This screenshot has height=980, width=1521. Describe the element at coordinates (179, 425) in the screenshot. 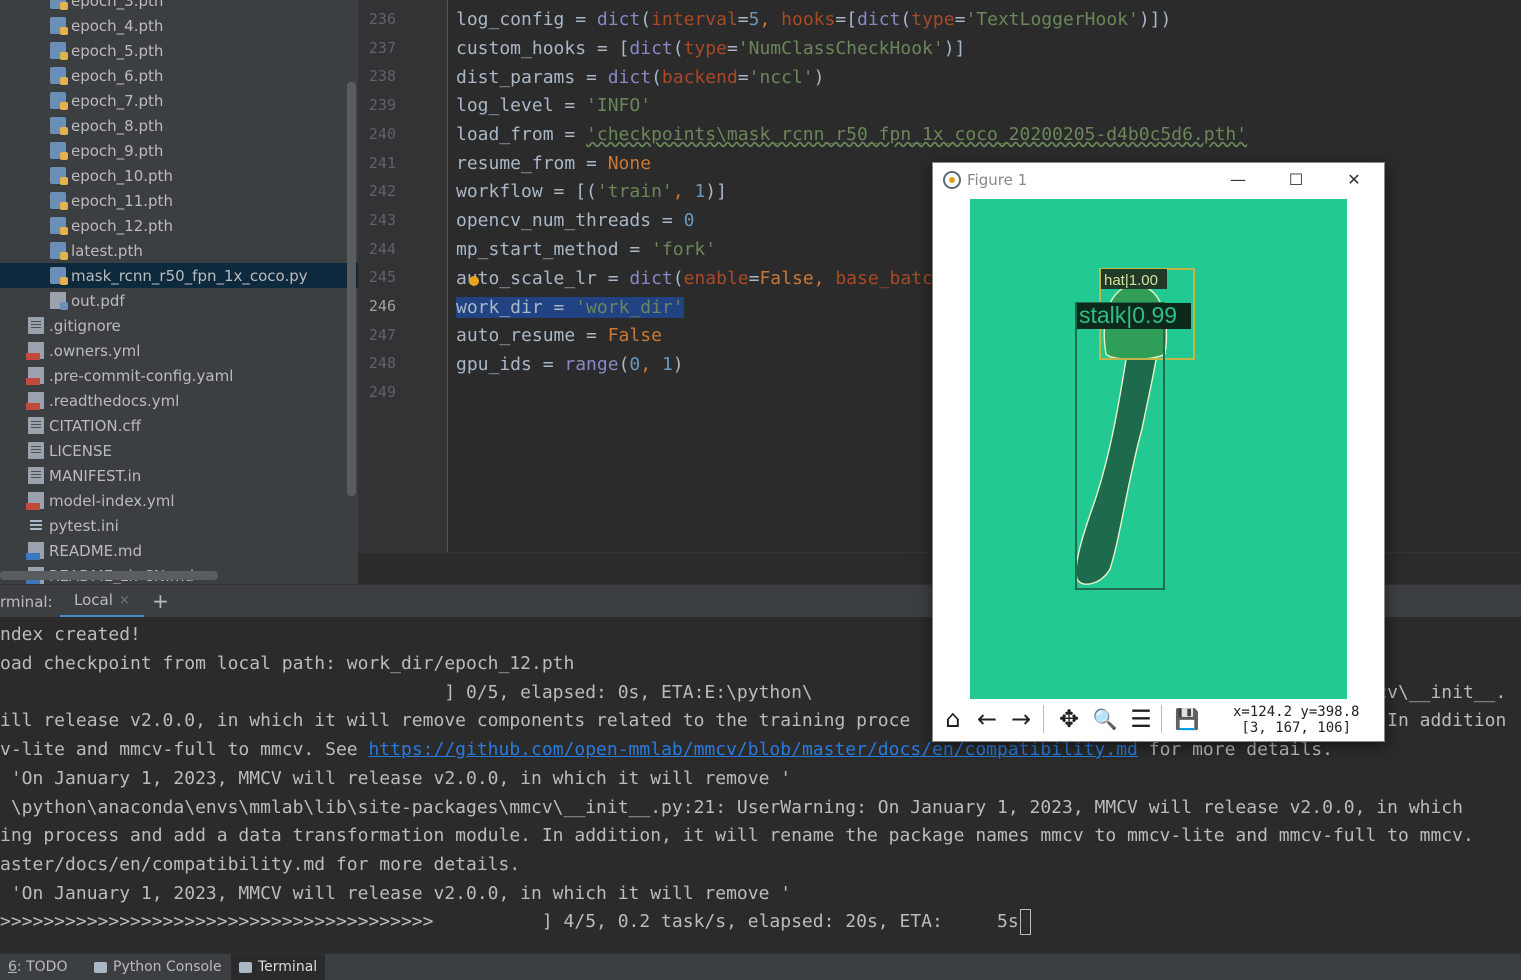

I see `tree-item: CITATION.cff` at that location.